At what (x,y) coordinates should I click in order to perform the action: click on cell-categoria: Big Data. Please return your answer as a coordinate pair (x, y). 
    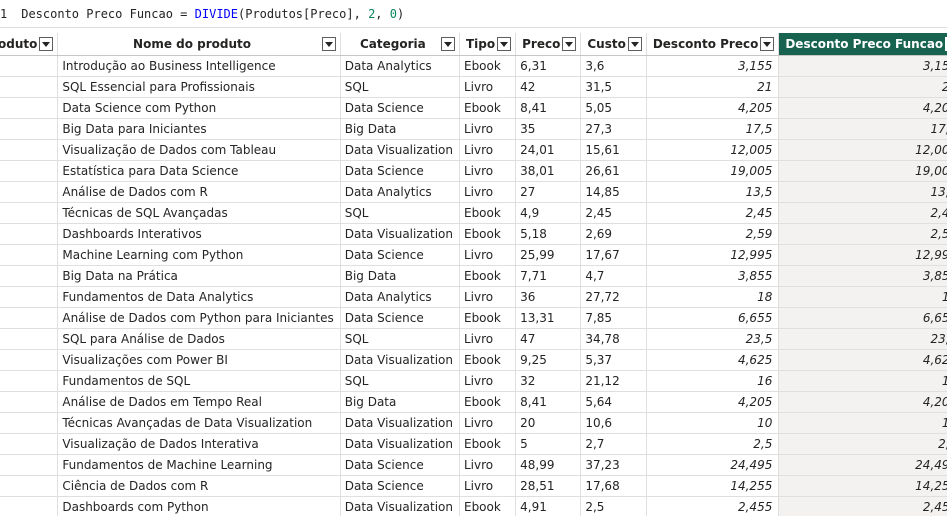
    Looking at the image, I should click on (400, 276).